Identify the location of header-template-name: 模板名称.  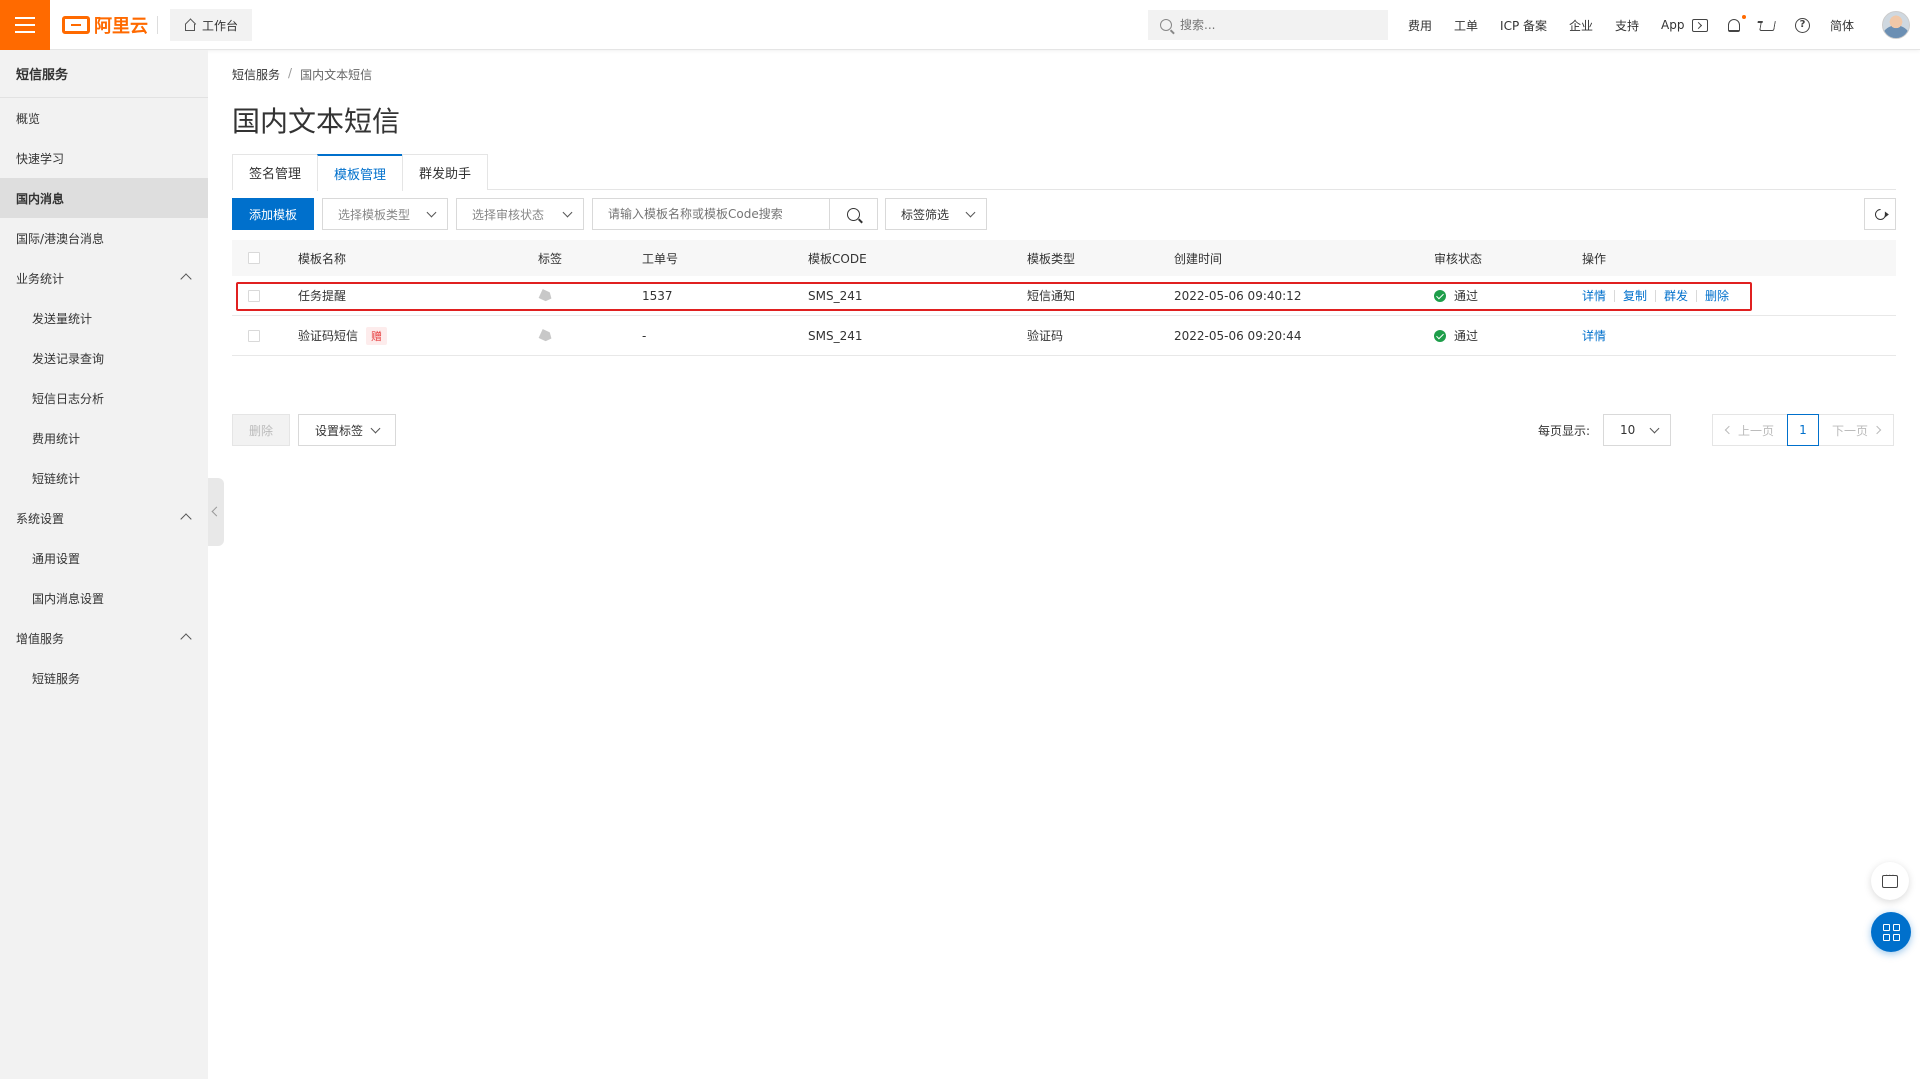
(322, 258).